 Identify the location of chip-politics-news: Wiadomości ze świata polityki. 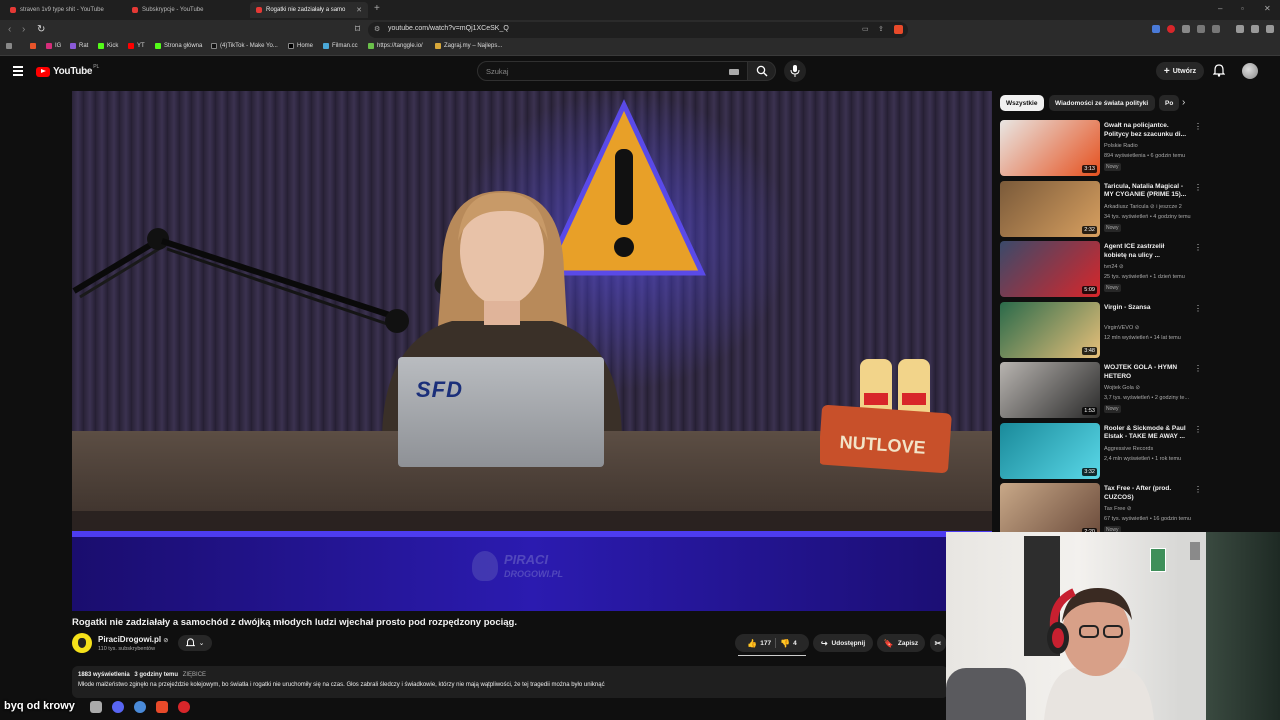
(1102, 103).